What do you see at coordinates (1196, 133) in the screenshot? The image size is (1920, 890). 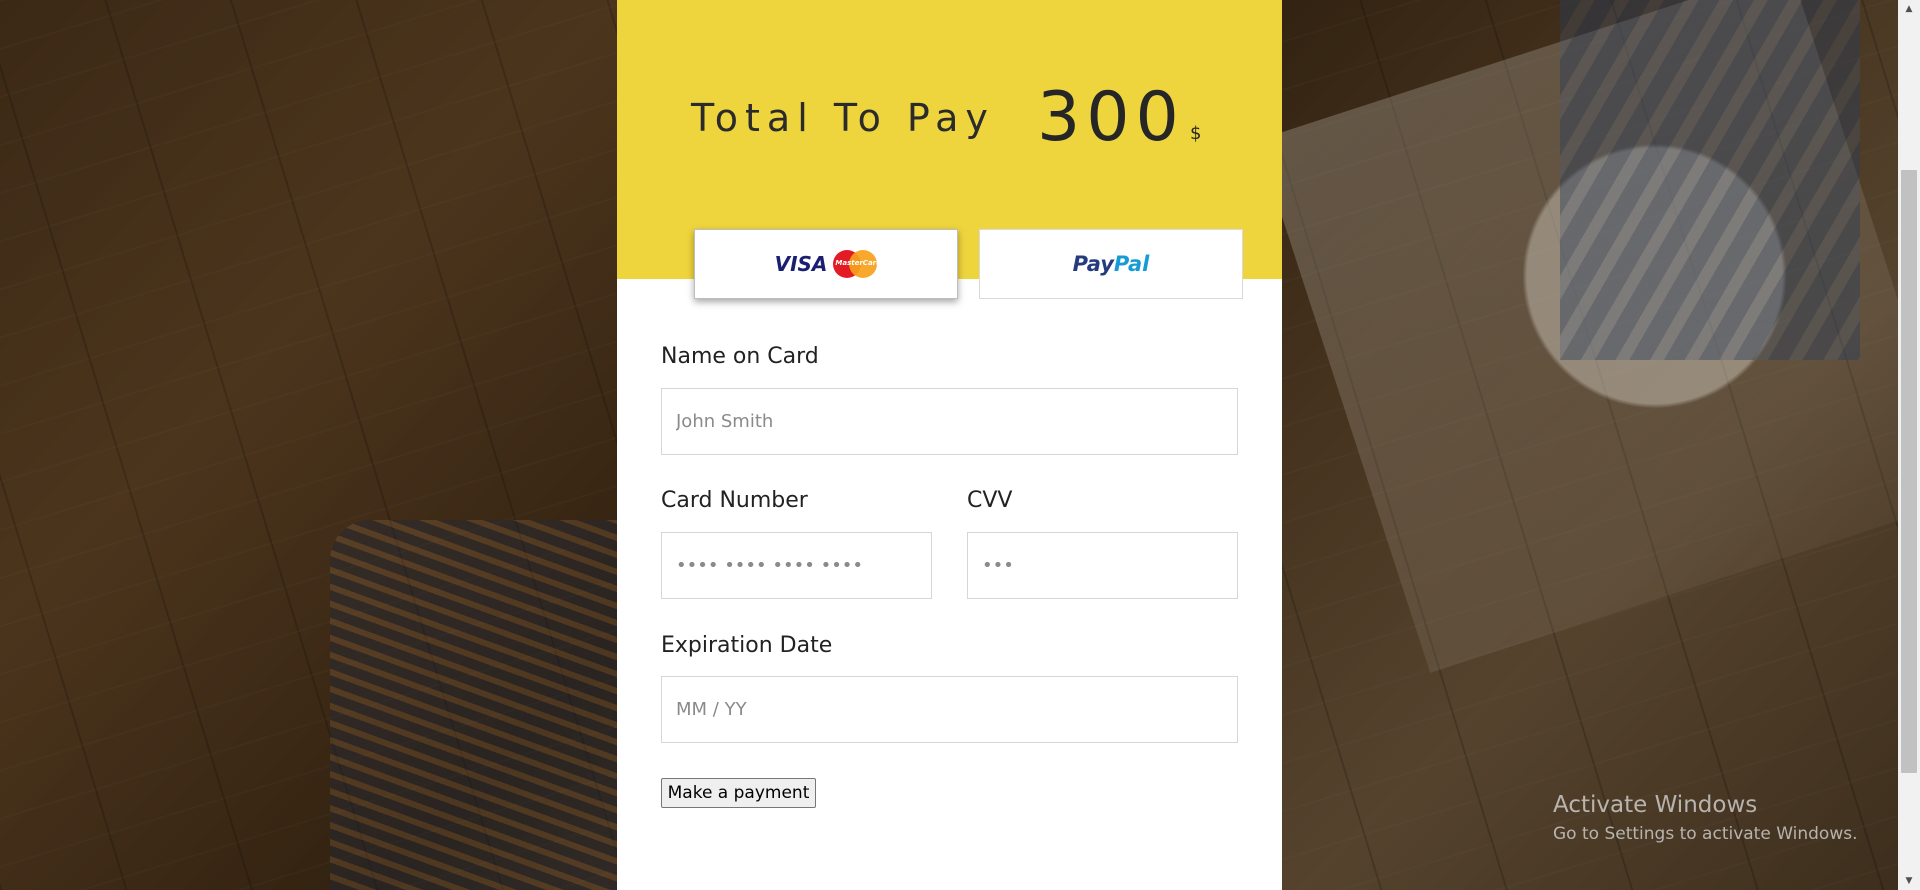 I see `currency-symbol: $` at bounding box center [1196, 133].